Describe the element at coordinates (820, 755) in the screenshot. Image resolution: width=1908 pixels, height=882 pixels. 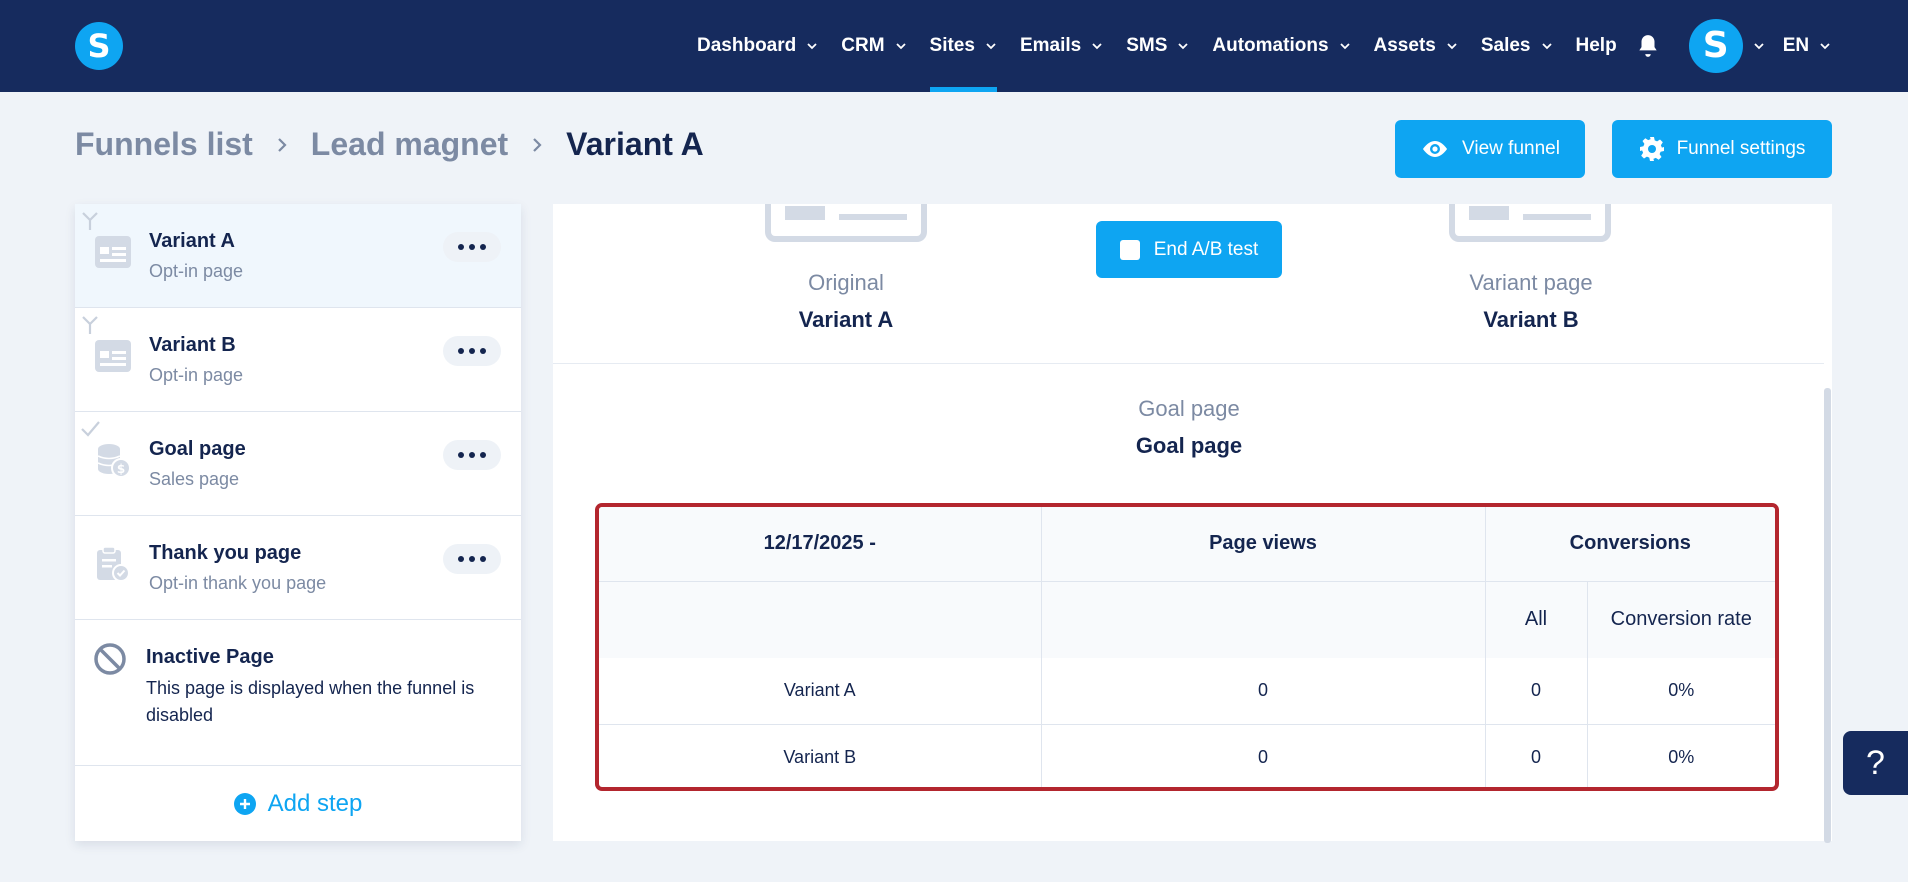
I see `variant-name-cell: Variant B` at that location.